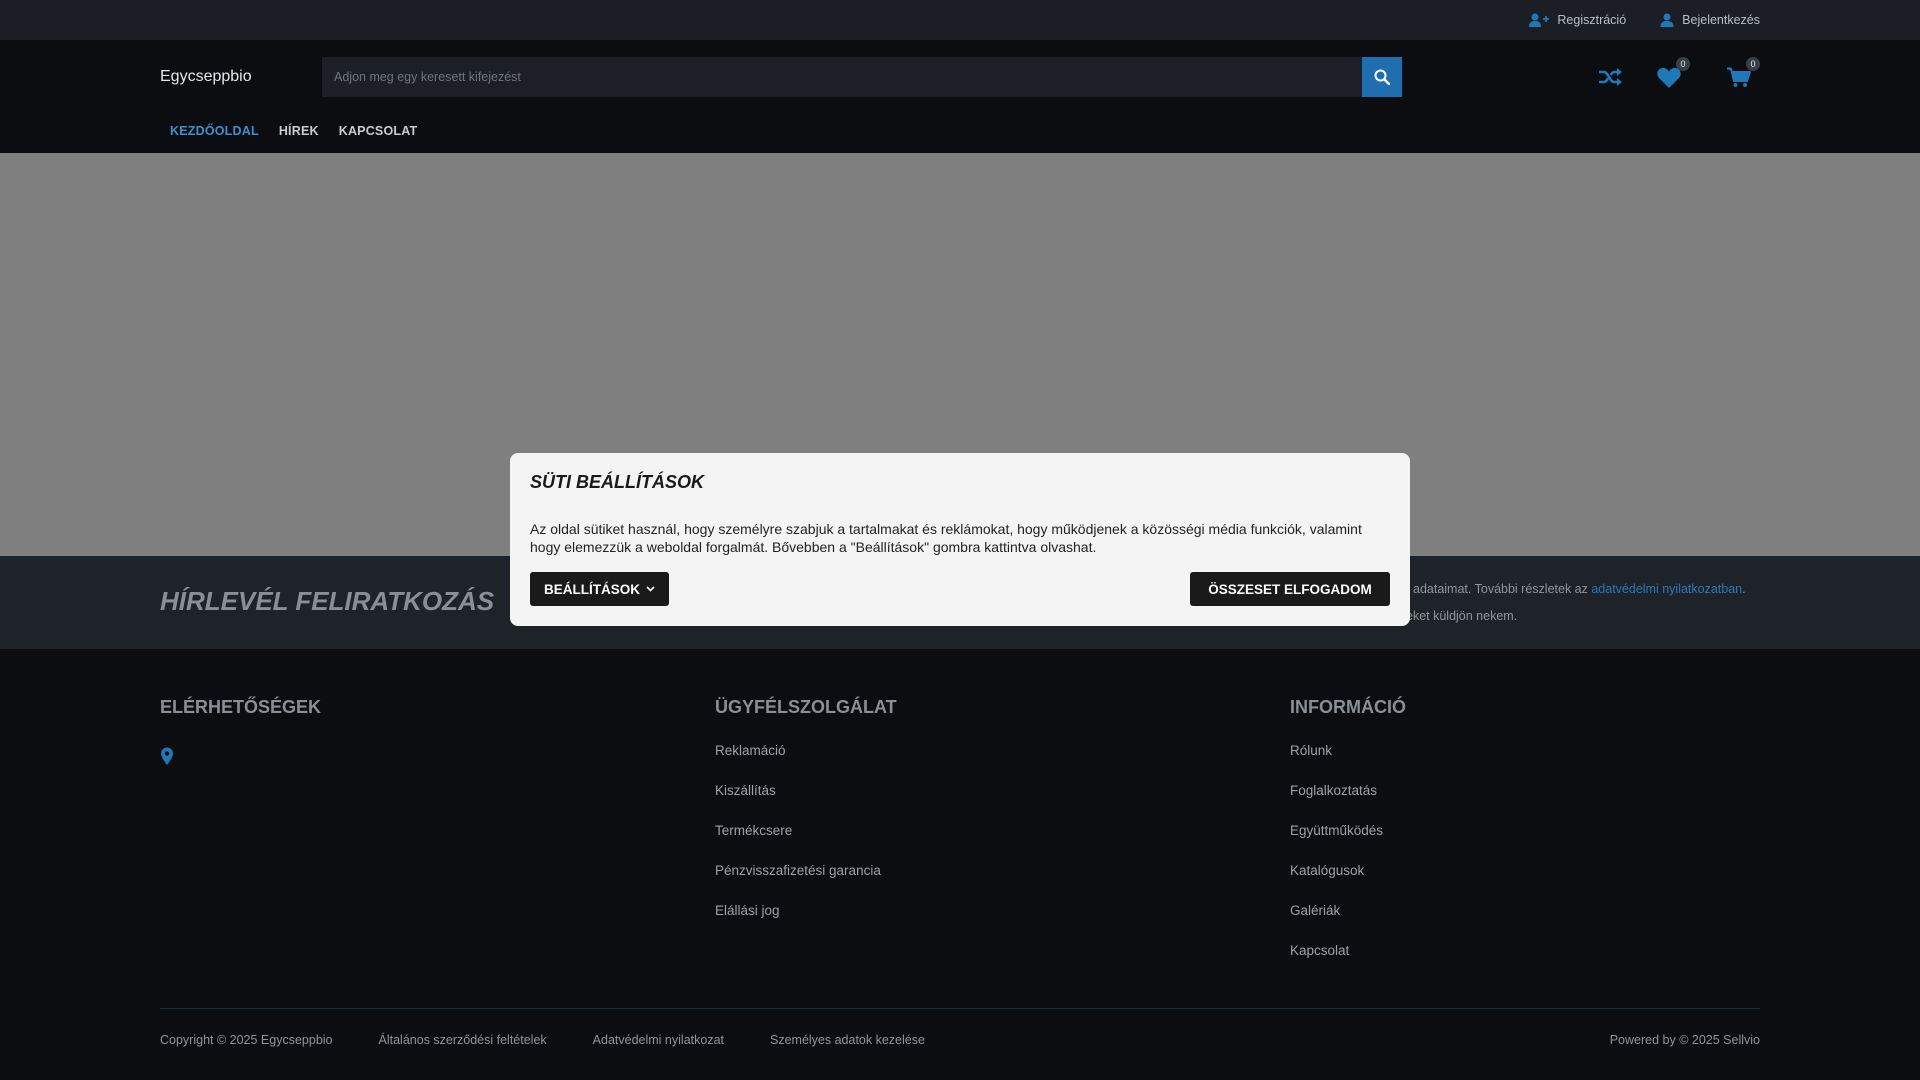  What do you see at coordinates (299, 131) in the screenshot?
I see `nav-item-news: HÍREK` at bounding box center [299, 131].